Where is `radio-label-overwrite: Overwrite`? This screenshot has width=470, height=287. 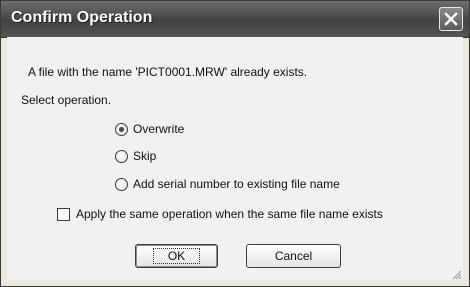
radio-label-overwrite: Overwrite is located at coordinates (159, 129).